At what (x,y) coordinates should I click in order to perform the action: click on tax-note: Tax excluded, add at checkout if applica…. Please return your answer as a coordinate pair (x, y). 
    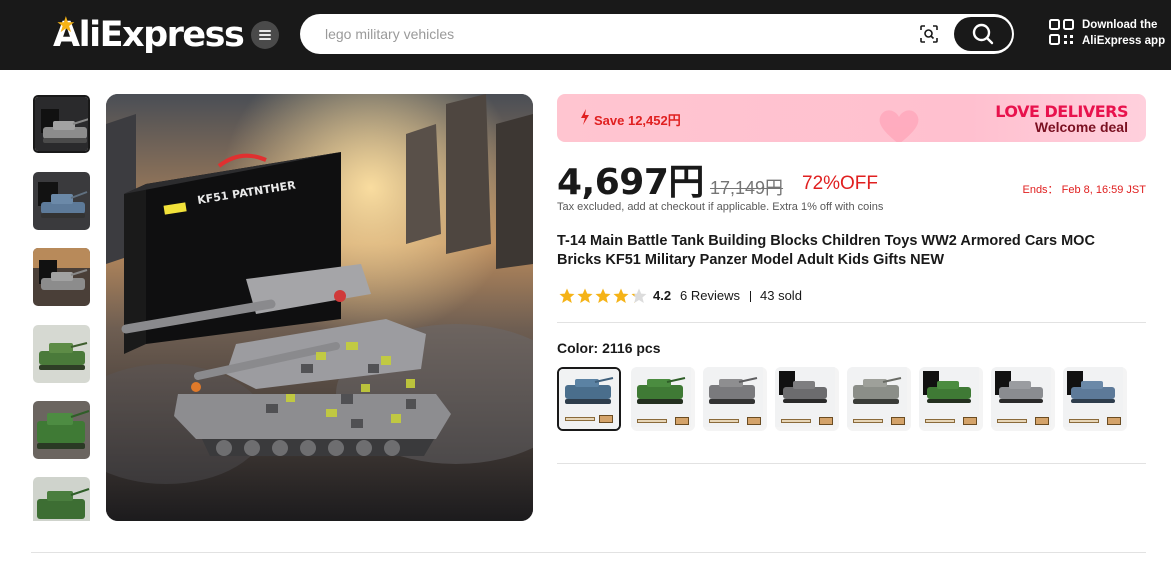
    Looking at the image, I should click on (720, 207).